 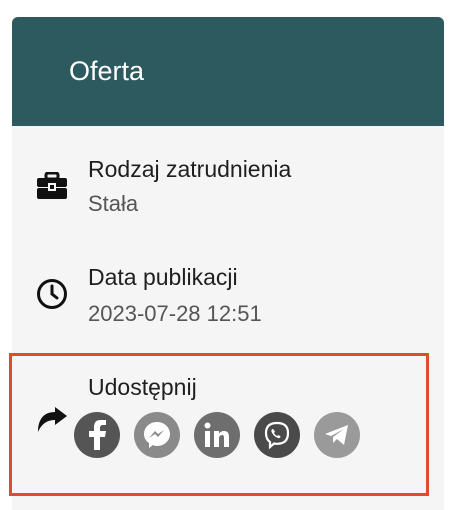 What do you see at coordinates (163, 277) in the screenshot?
I see `publication-date-label: Data publikacji` at bounding box center [163, 277].